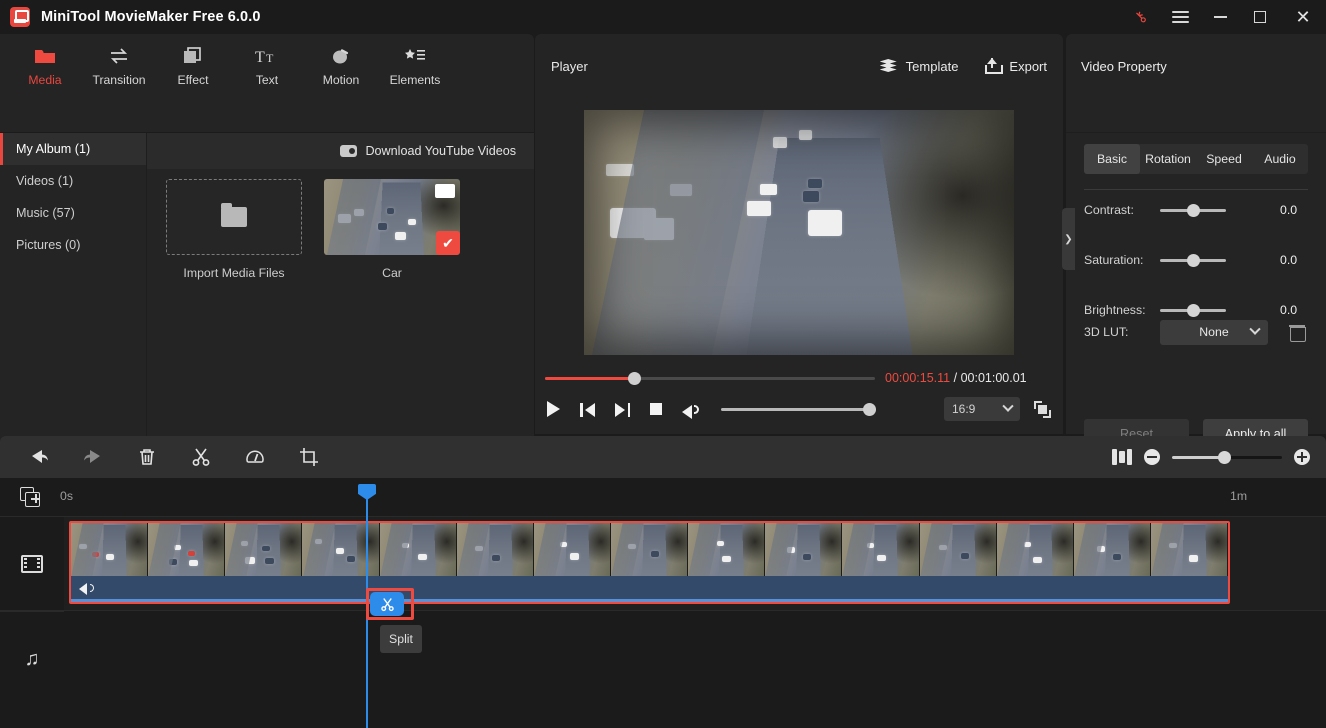 The width and height of the screenshot is (1326, 728). I want to click on timeline-ruler: 0s 1m, so click(663, 497).